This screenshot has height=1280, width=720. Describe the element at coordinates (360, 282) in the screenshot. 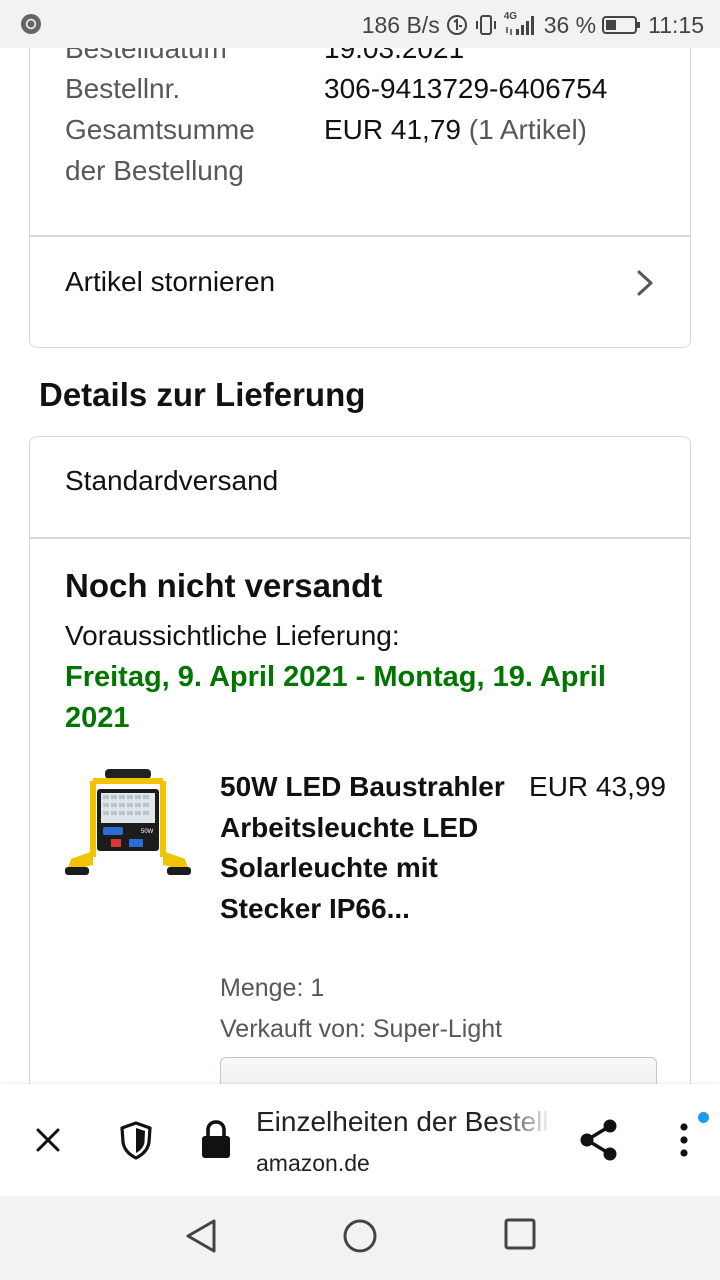

I see `cancel-items-row: Artikel stornieren` at that location.